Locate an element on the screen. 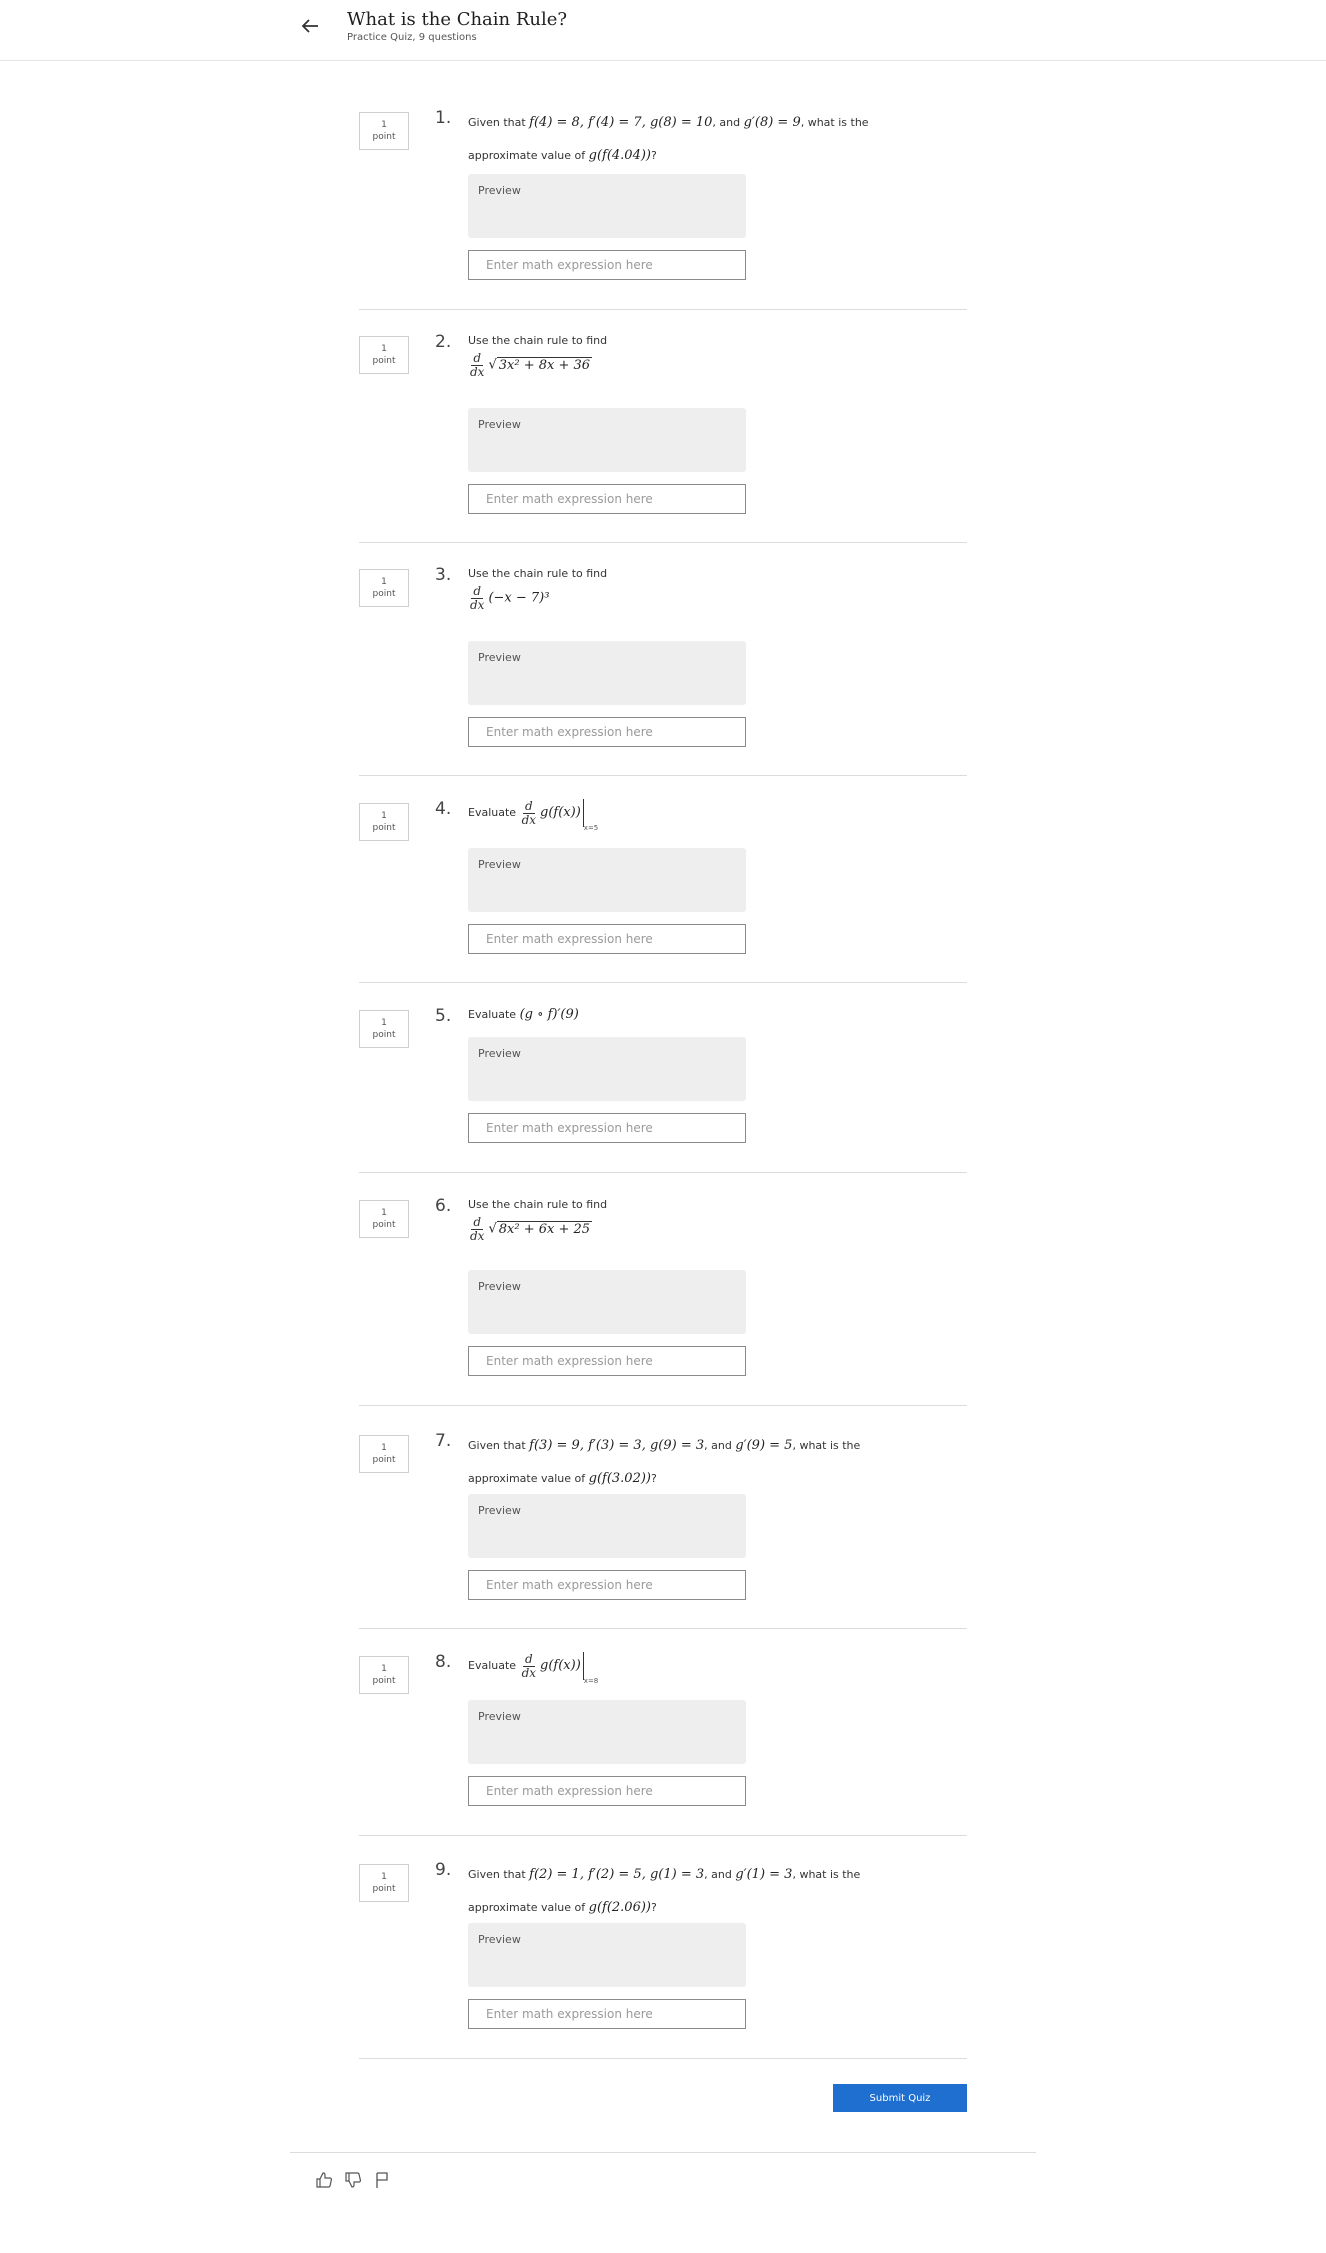 Image resolution: width=1326 pixels, height=2253 pixels. question-number: 2. is located at coordinates (443, 342).